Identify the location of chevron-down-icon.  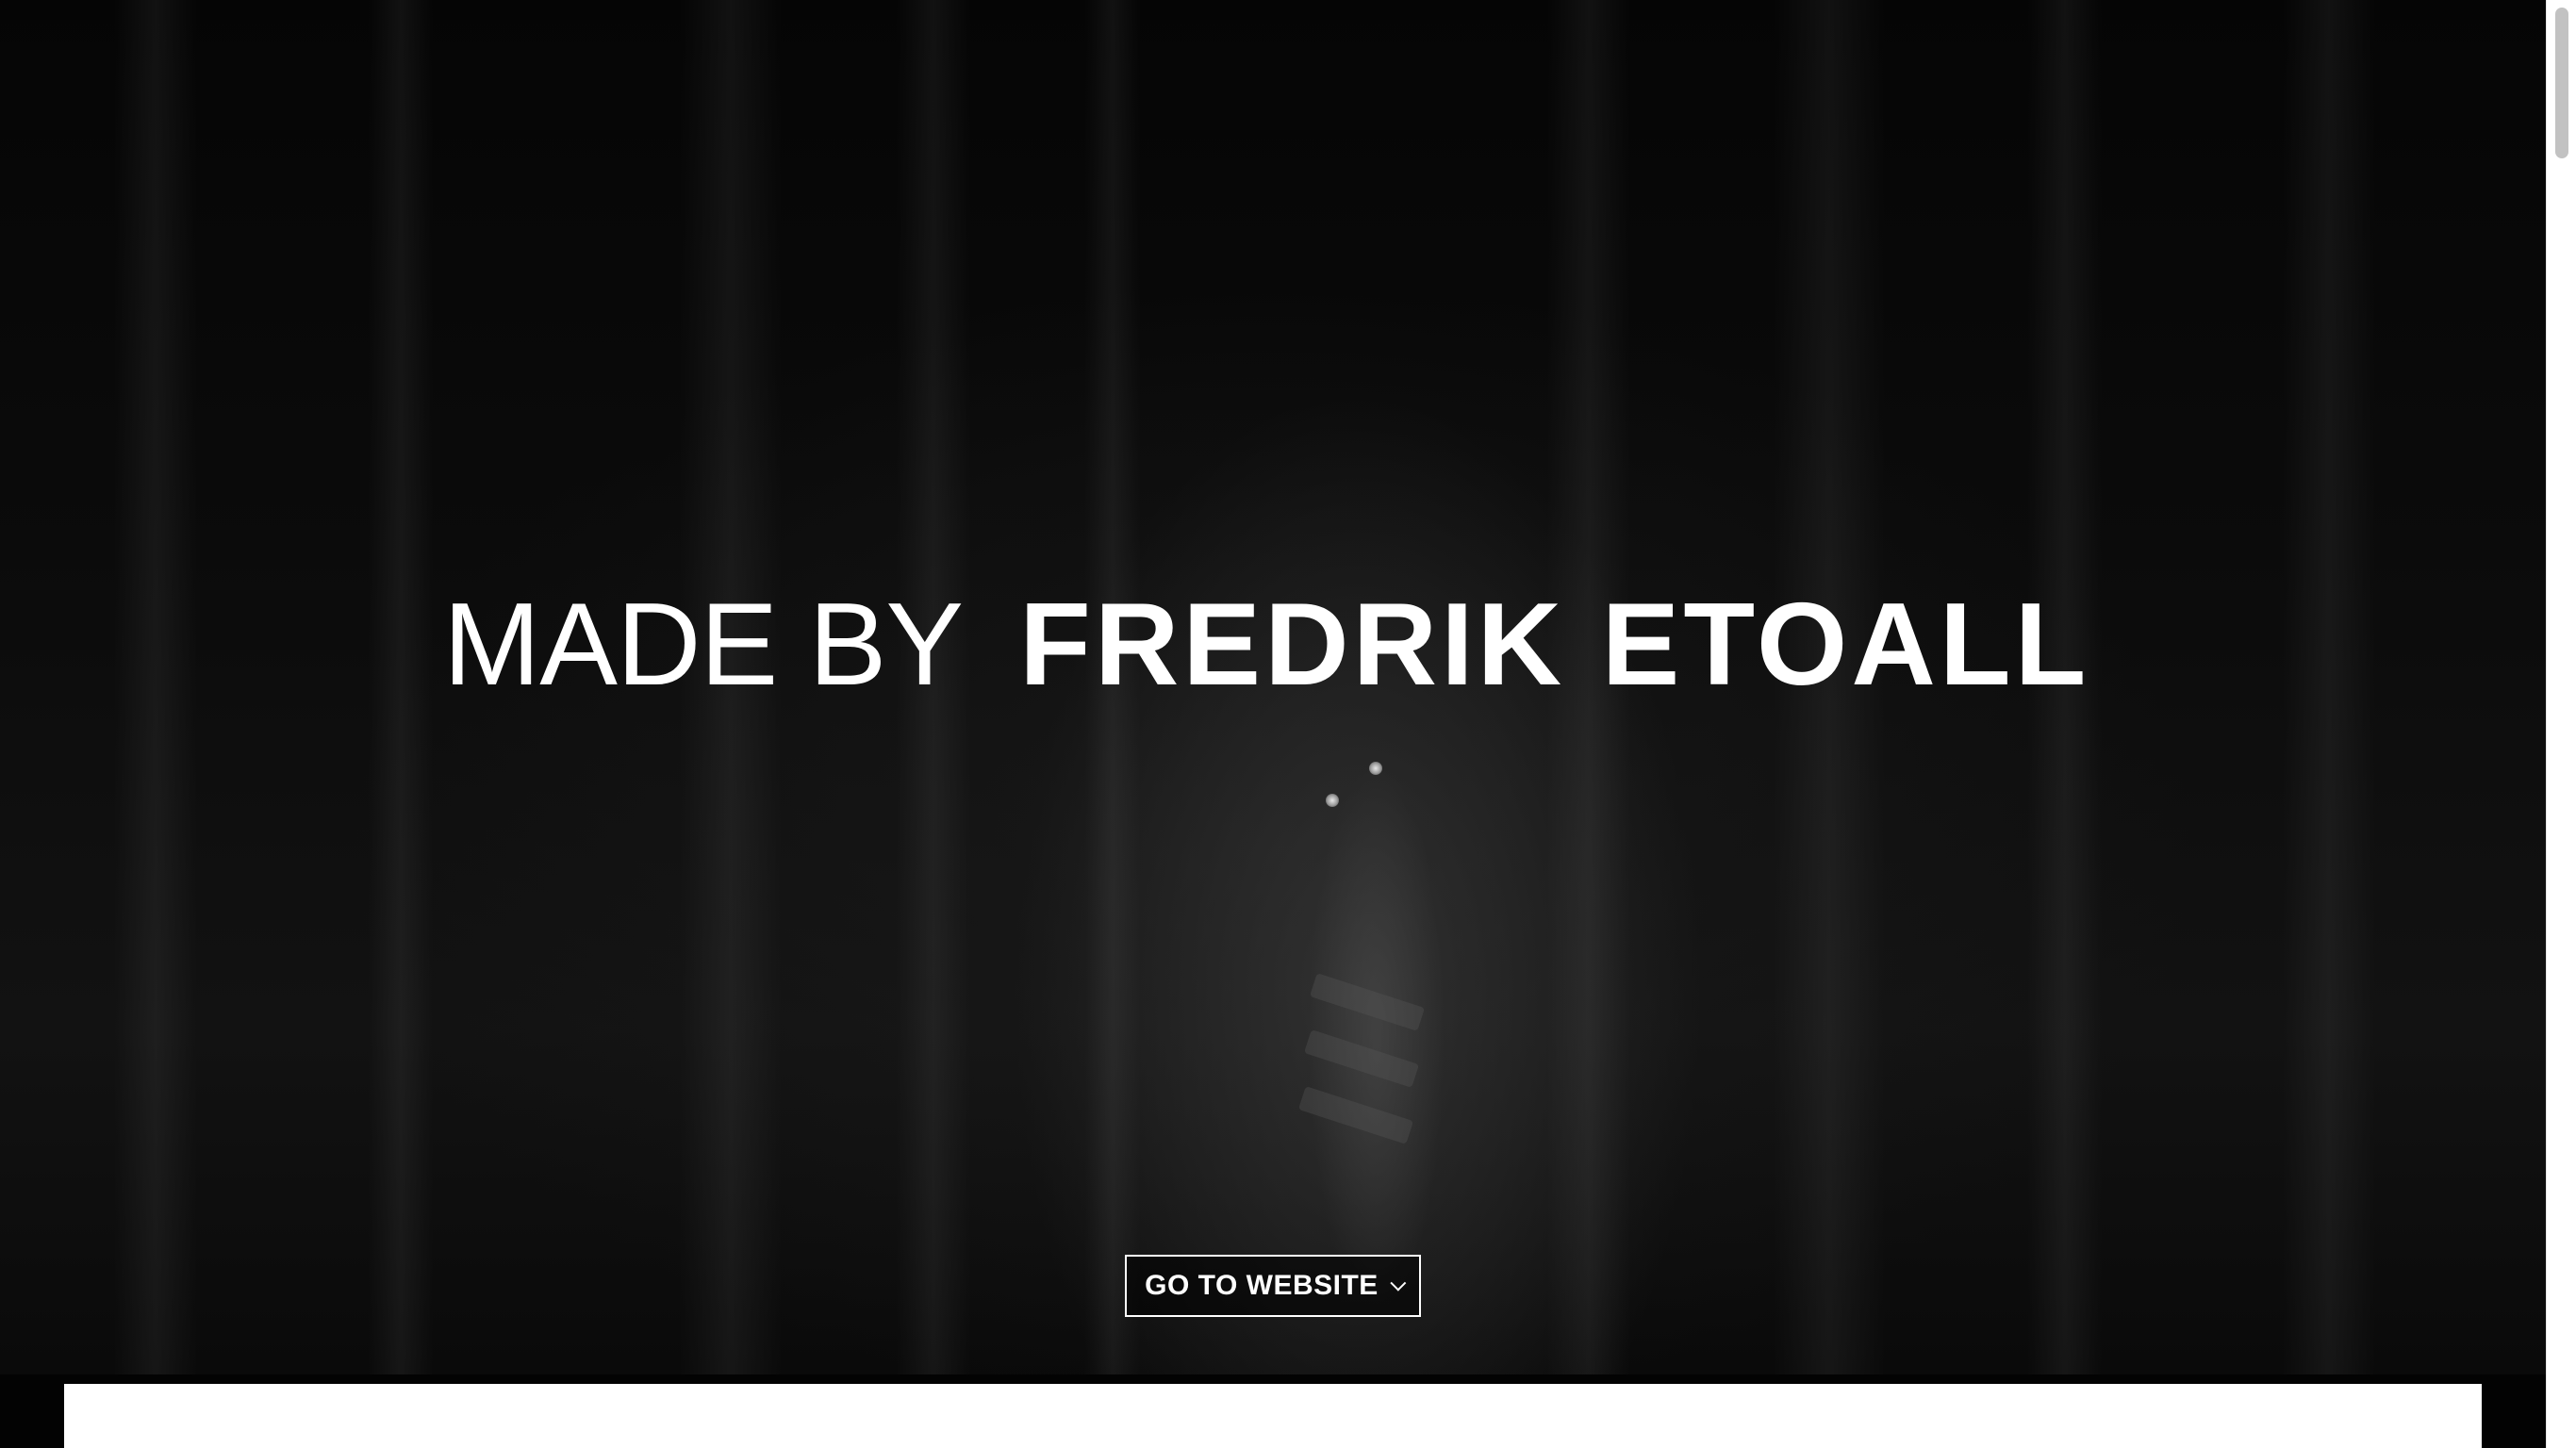
(1398, 1283).